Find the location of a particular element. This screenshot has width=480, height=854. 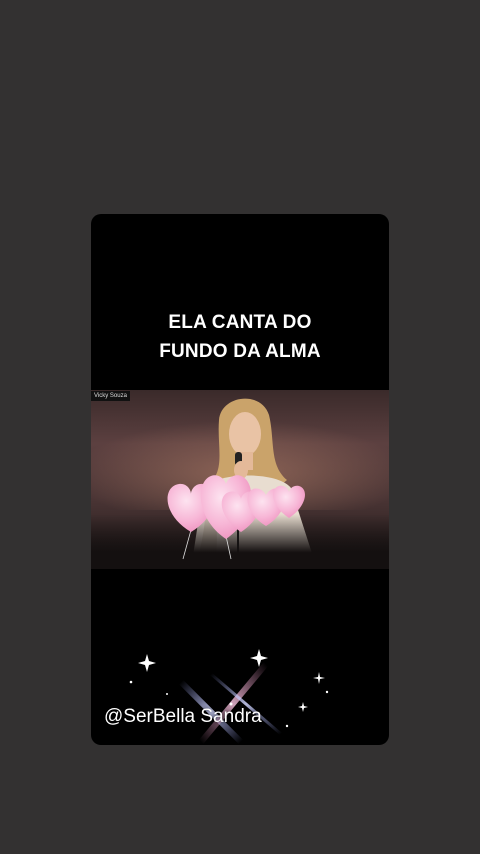

sparkle-cluster is located at coordinates (229, 697).